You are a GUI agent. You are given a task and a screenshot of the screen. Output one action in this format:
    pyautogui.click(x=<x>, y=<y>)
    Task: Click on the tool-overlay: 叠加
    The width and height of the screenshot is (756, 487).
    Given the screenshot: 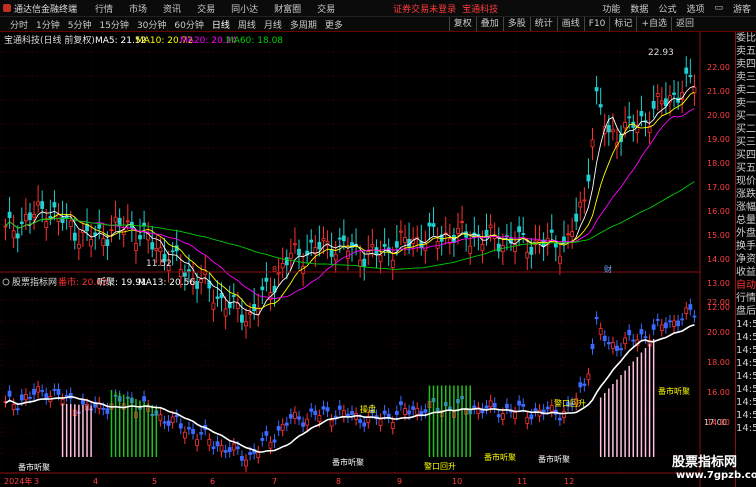 What is the action you would take?
    pyautogui.click(x=489, y=24)
    